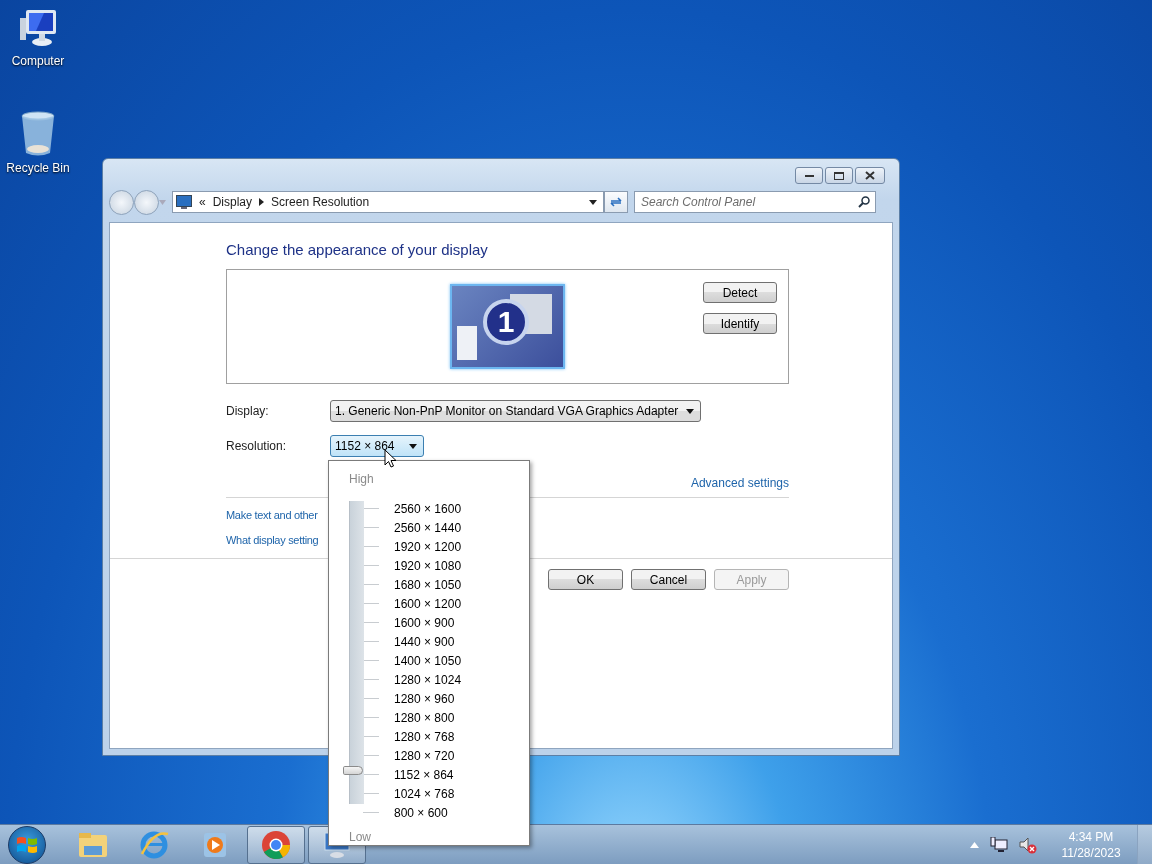  Describe the element at coordinates (361, 479) in the screenshot. I see `slider-high-label: High` at that location.